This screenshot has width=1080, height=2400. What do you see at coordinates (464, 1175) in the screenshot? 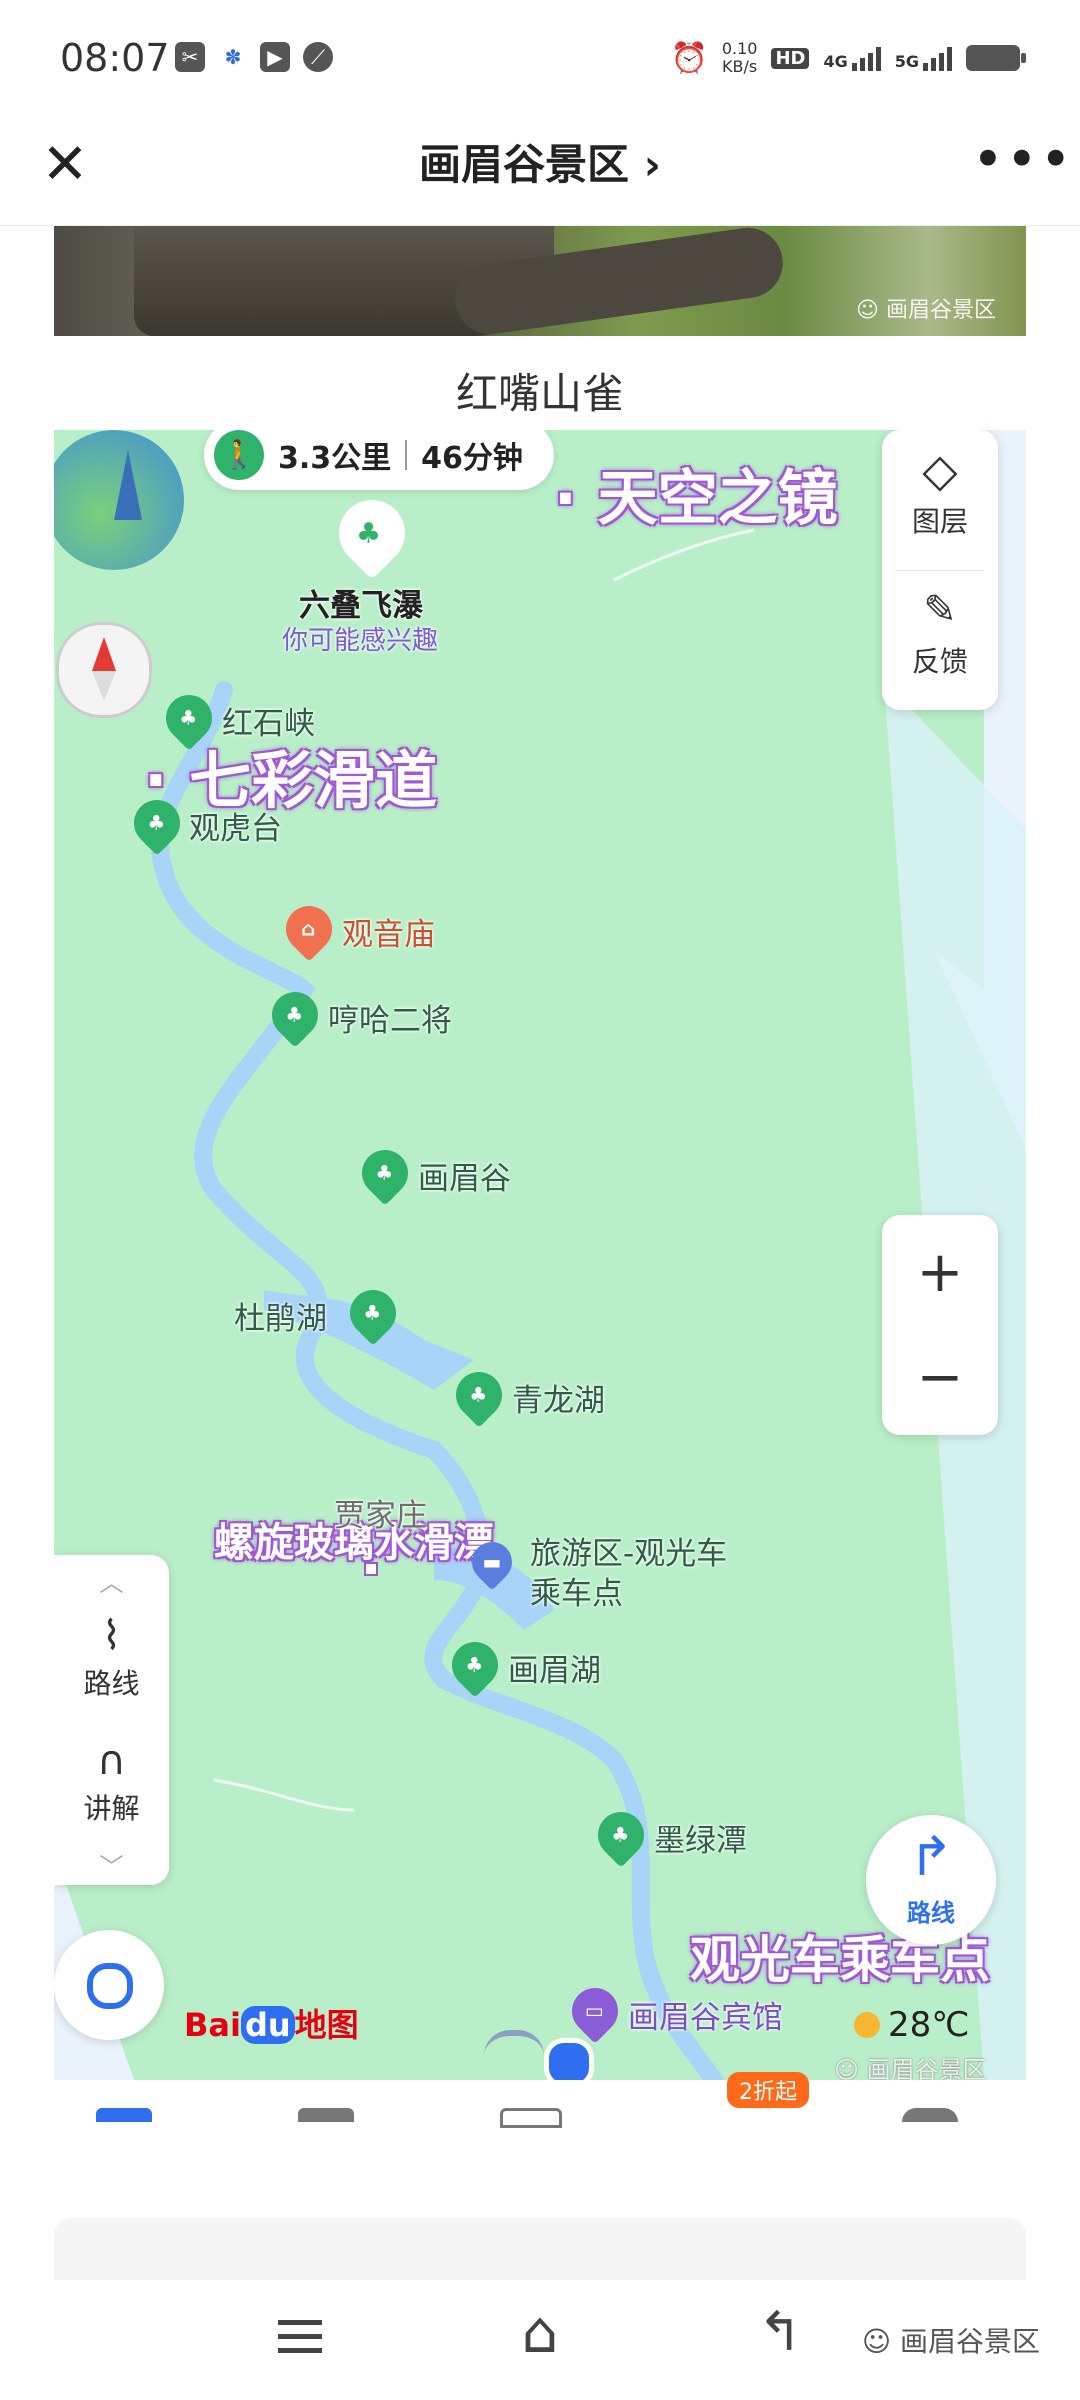
I see `poi-label-huameigu: 画眉谷` at bounding box center [464, 1175].